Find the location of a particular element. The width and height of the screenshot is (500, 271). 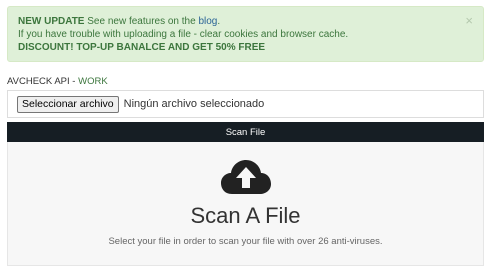

api-status-label: AVCHECK API - WORK is located at coordinates (57, 81).